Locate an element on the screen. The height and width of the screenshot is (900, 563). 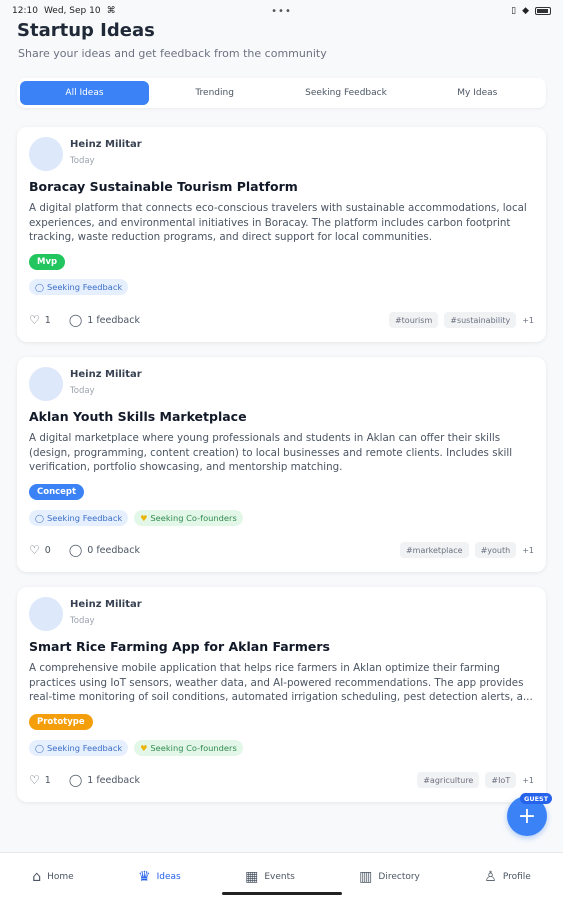
tag: #marketplace is located at coordinates (434, 550).